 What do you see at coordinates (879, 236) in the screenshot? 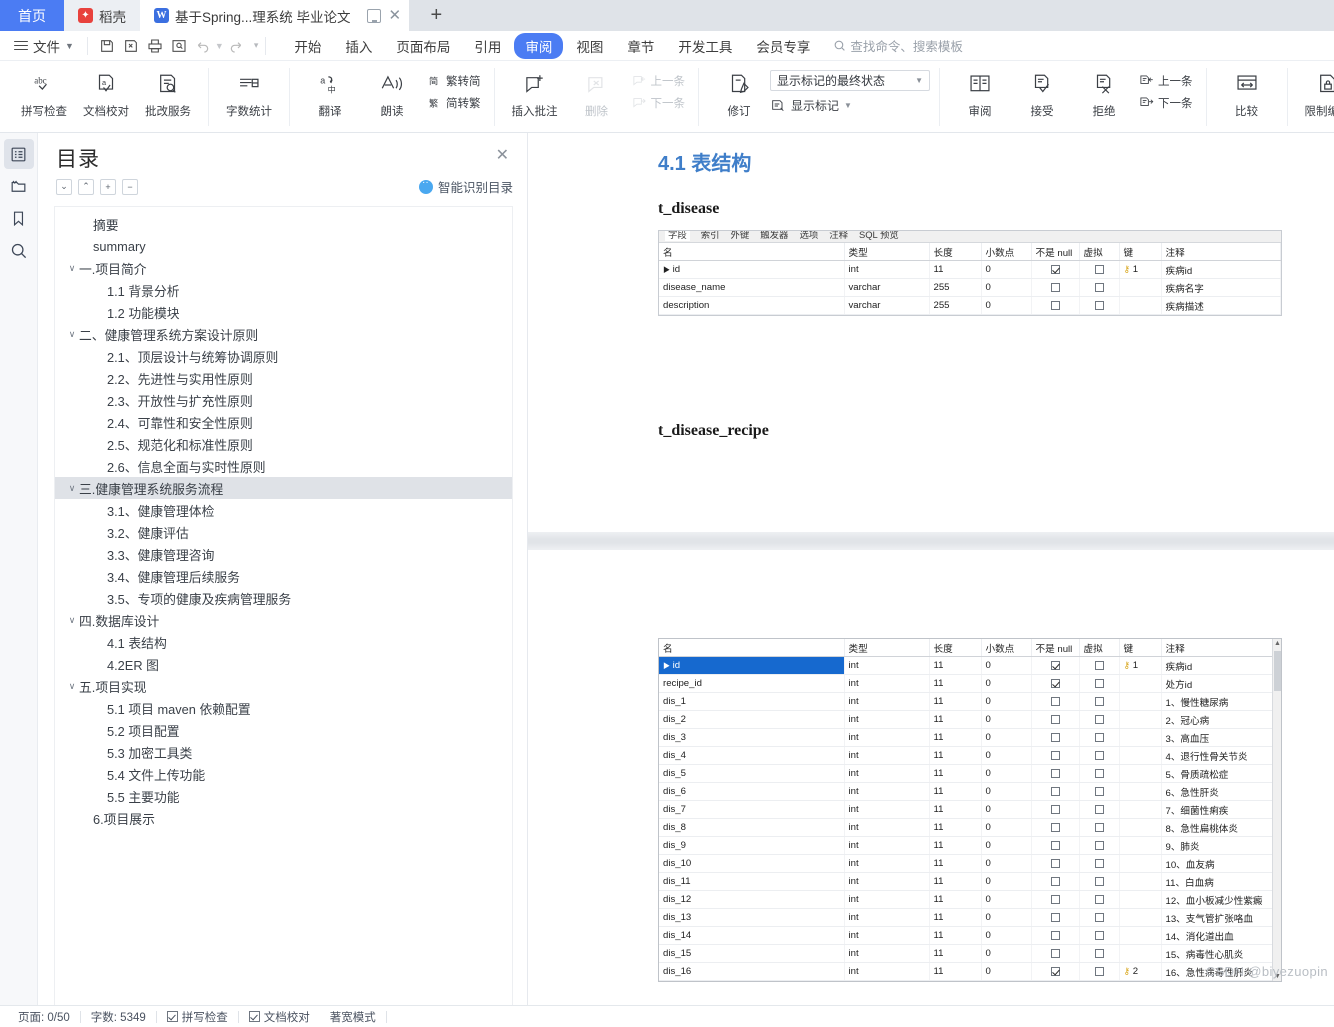
I see `db-tab-sql-preview: SQL 预览` at bounding box center [879, 236].